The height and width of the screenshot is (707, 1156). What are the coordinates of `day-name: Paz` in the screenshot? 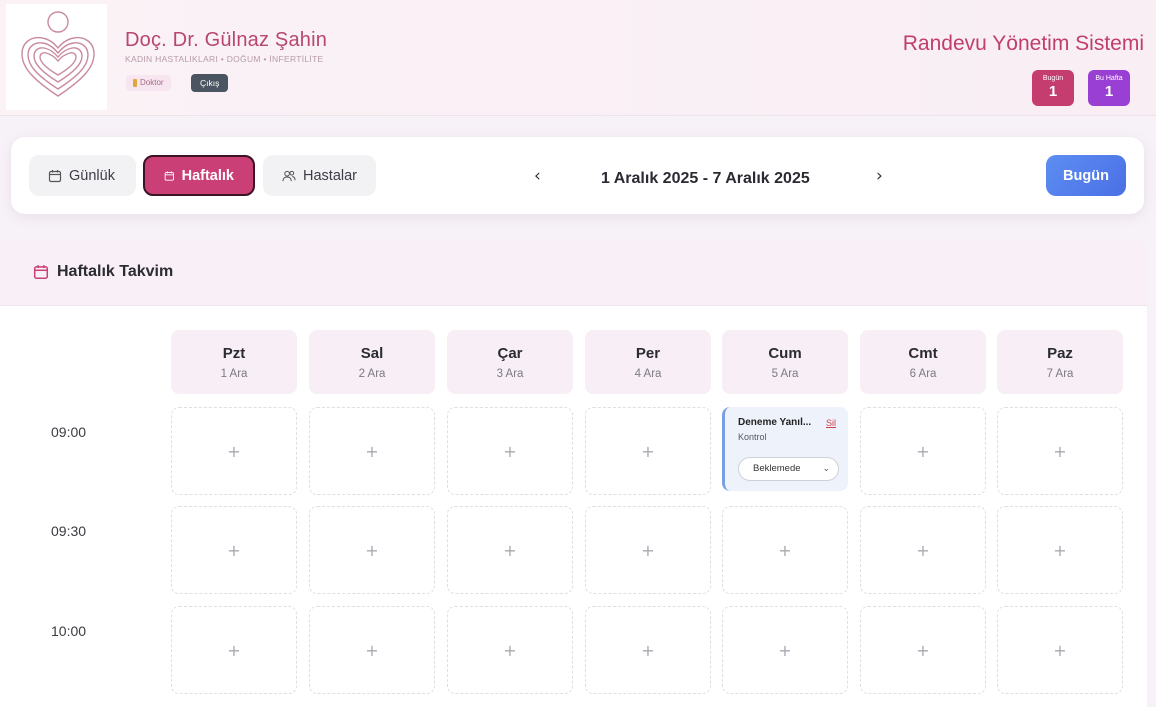 It's located at (1060, 353).